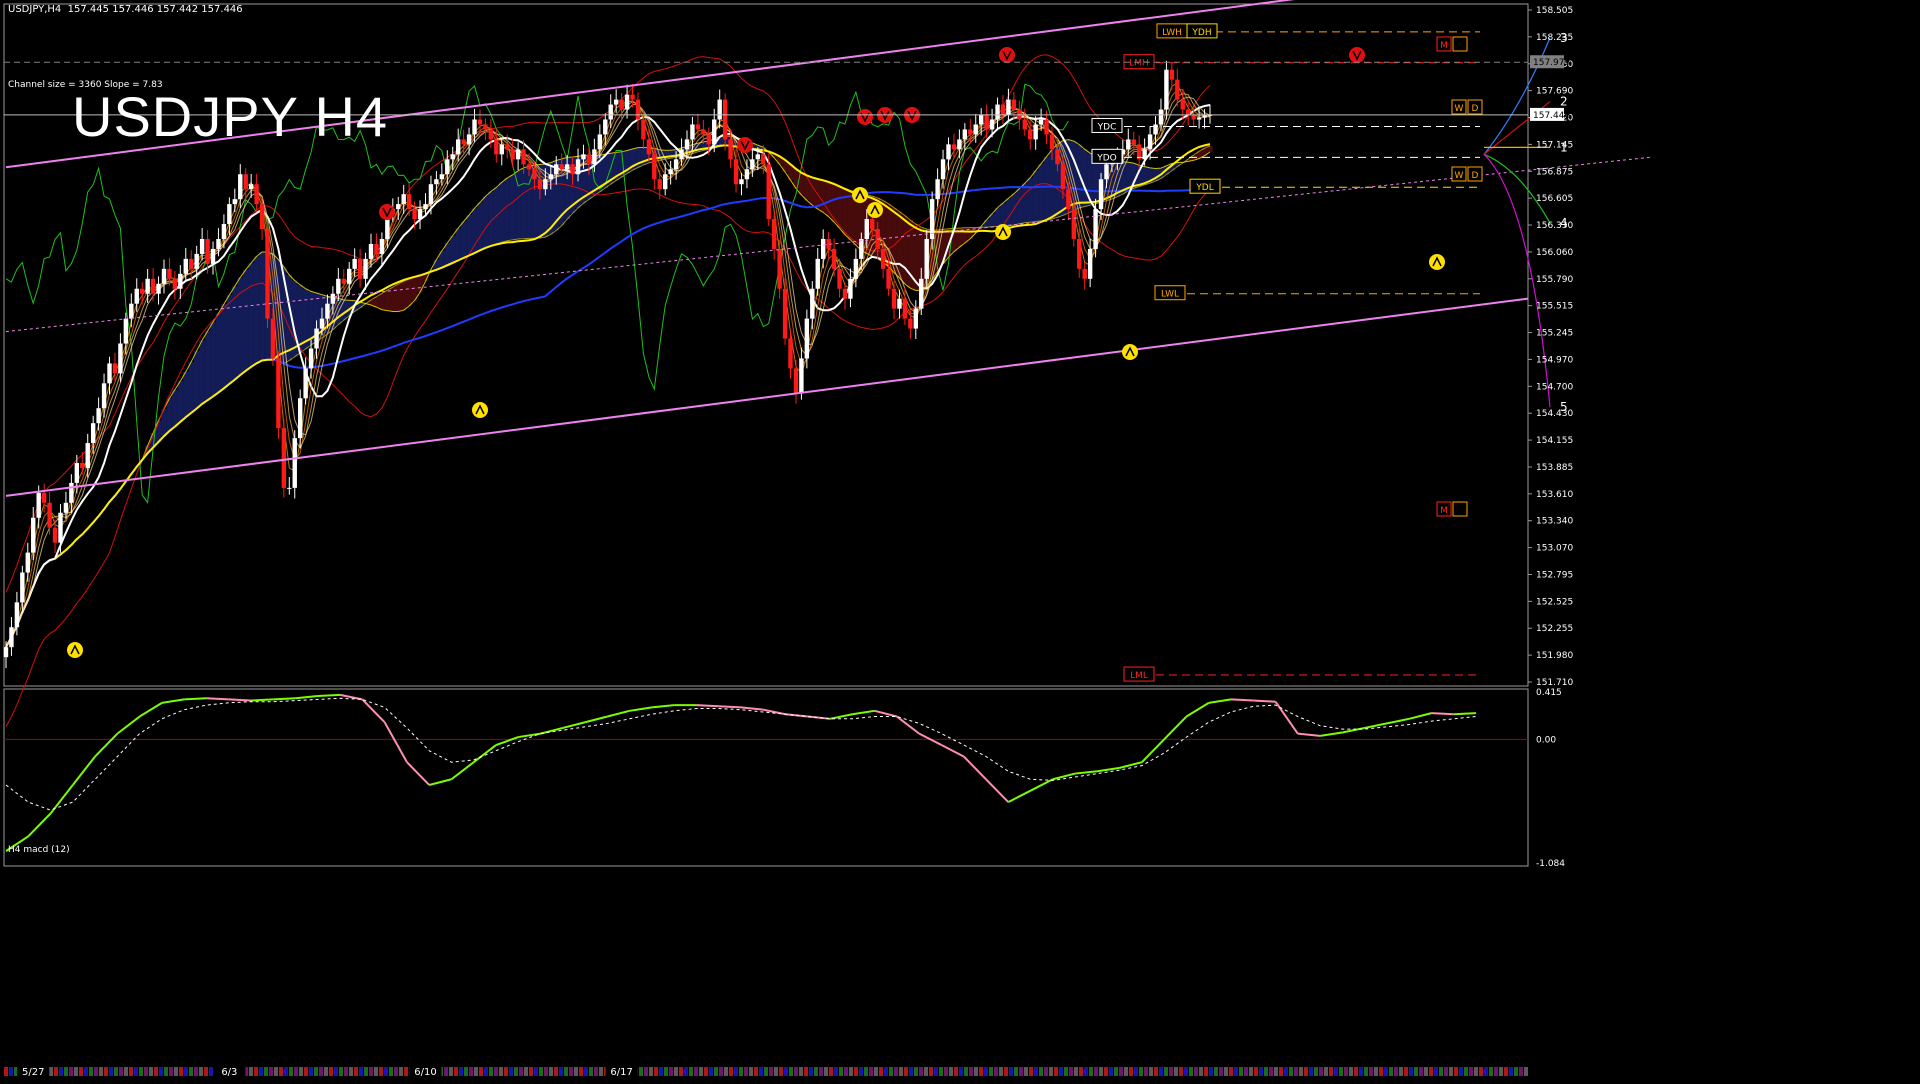  I want to click on price-tick-label: 155.245, so click(1554, 334).